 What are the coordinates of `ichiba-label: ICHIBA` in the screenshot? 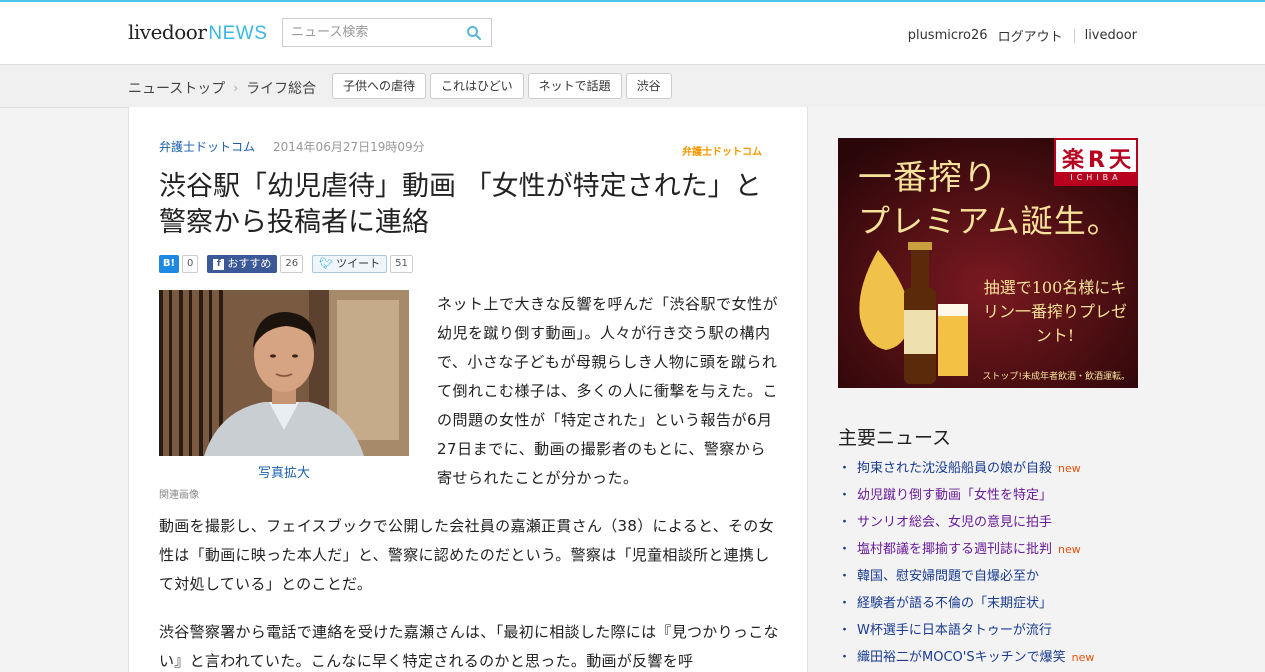 It's located at (1096, 178).